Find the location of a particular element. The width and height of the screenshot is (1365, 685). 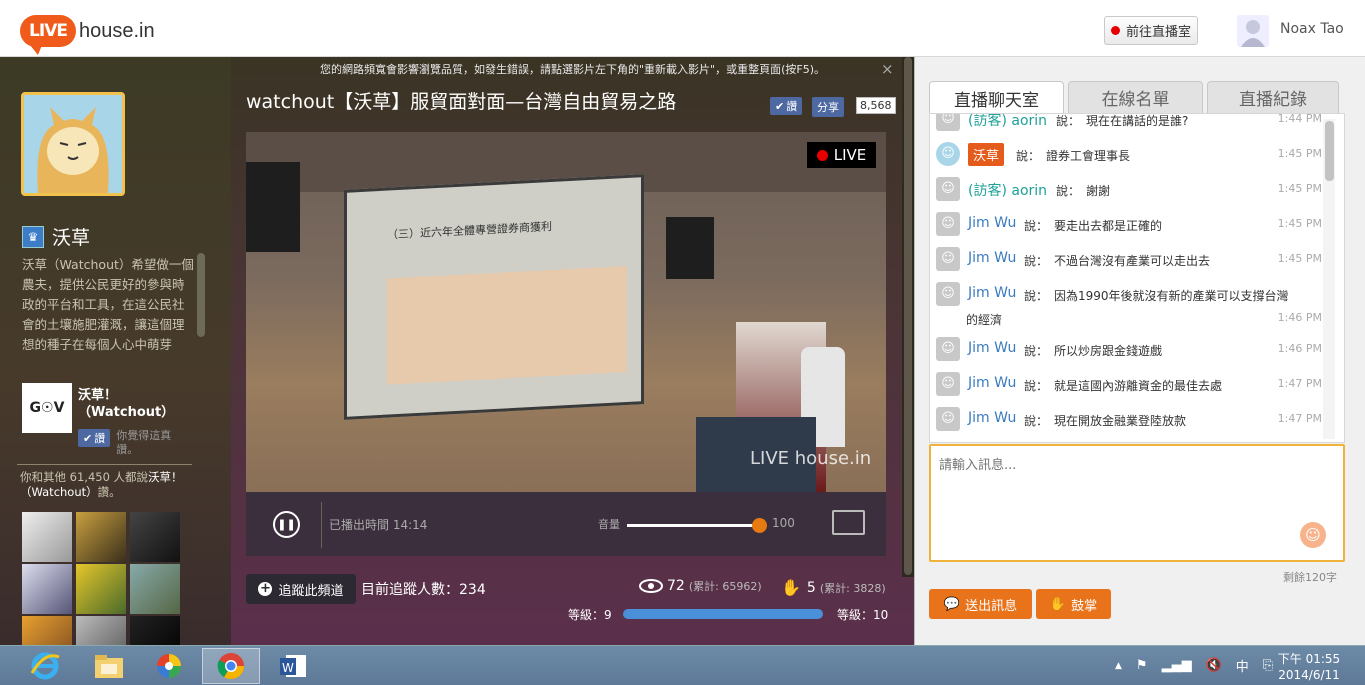

pause-icon: ❚❚ is located at coordinates (286, 524).